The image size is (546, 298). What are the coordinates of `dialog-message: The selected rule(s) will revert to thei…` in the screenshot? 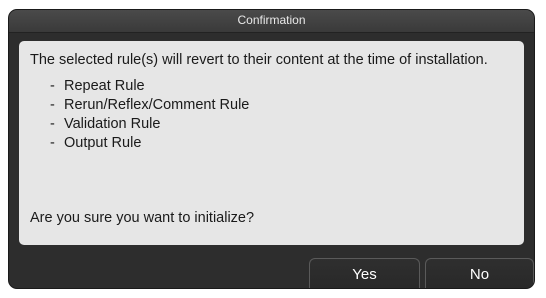 It's located at (259, 60).